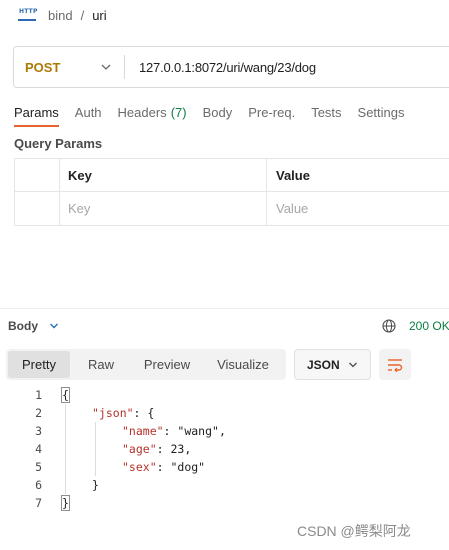  I want to click on checkbox-column, so click(37, 175).